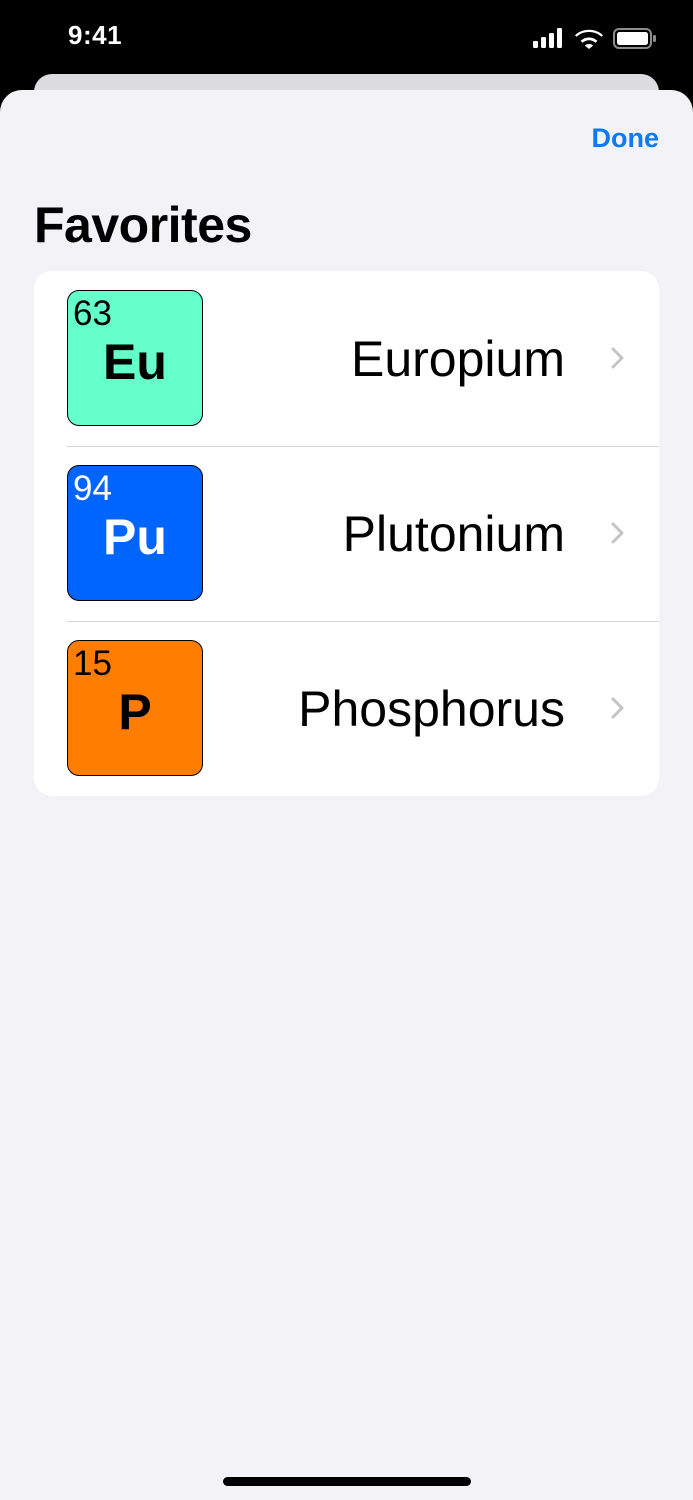  Describe the element at coordinates (547, 38) in the screenshot. I see `cellular-signal-icon` at that location.